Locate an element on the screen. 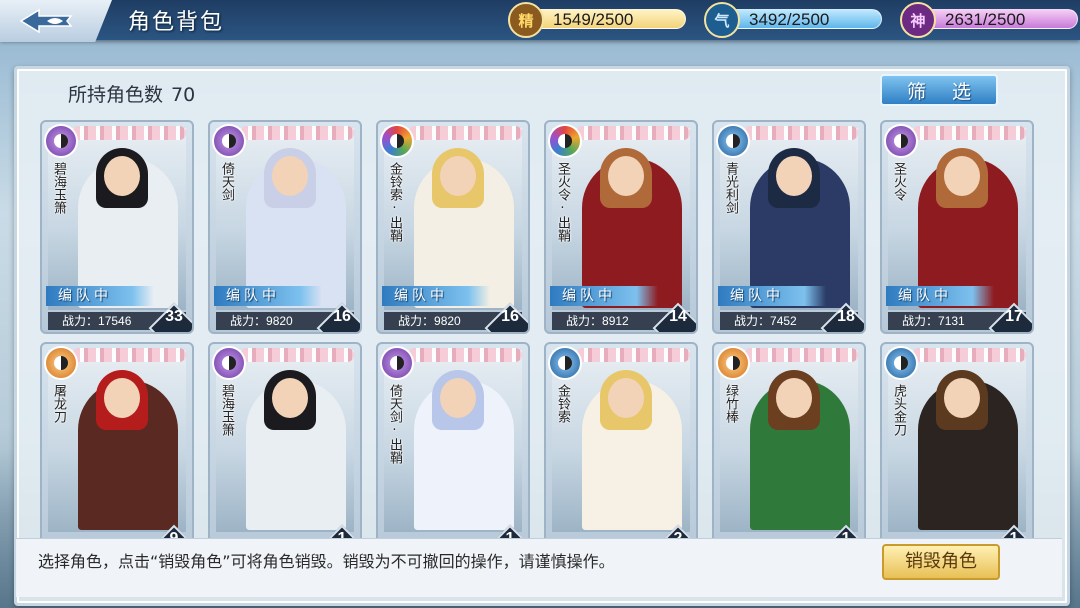 The image size is (1080, 608). jing-badge-icon: 精 is located at coordinates (526, 20).